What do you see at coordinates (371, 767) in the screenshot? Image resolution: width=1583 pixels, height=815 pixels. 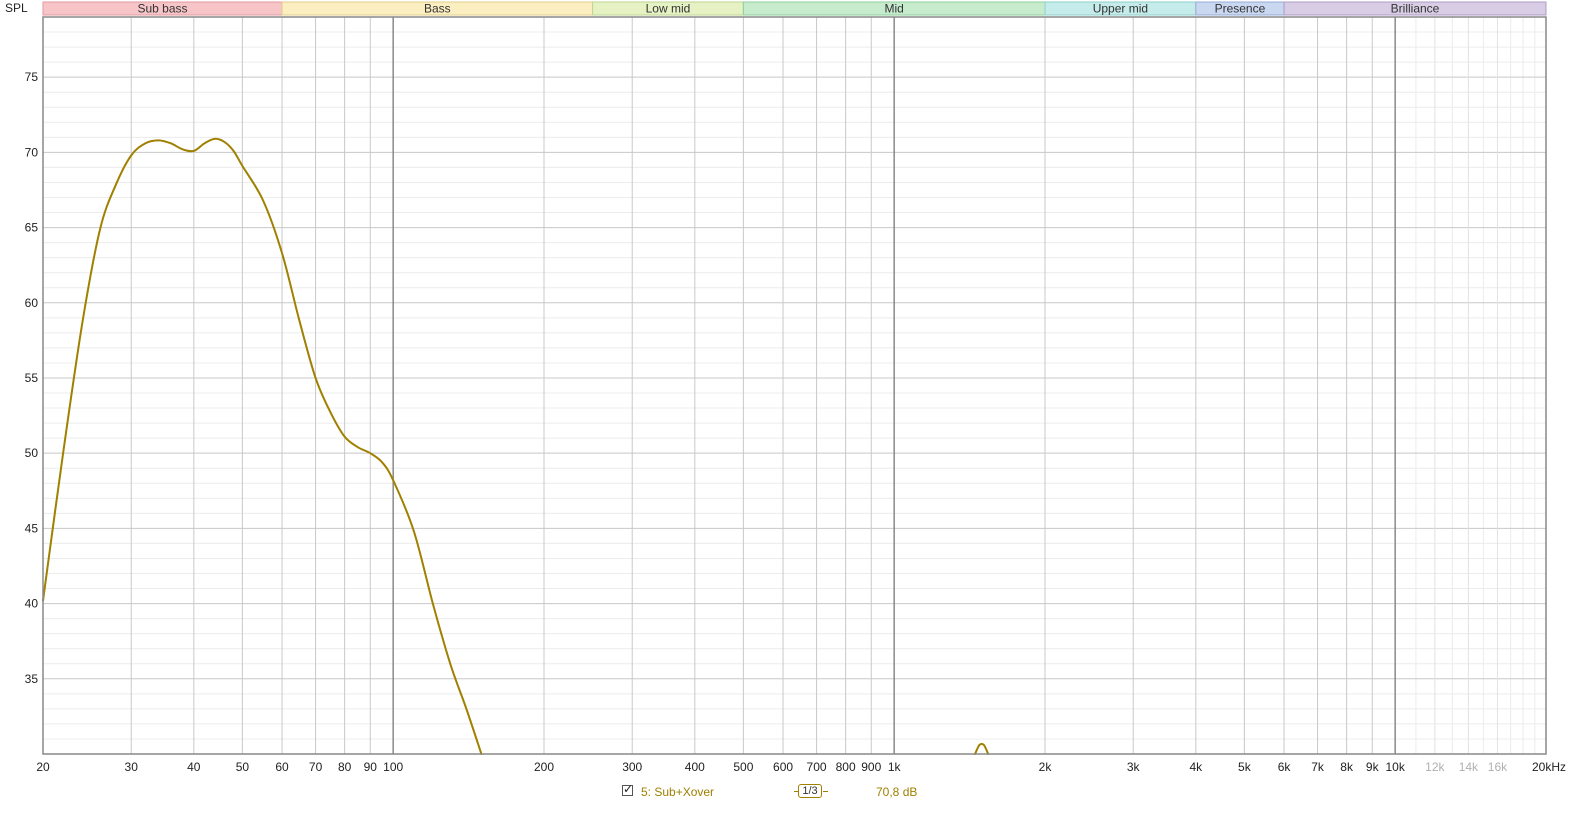 I see `x-tick-label: 90` at bounding box center [371, 767].